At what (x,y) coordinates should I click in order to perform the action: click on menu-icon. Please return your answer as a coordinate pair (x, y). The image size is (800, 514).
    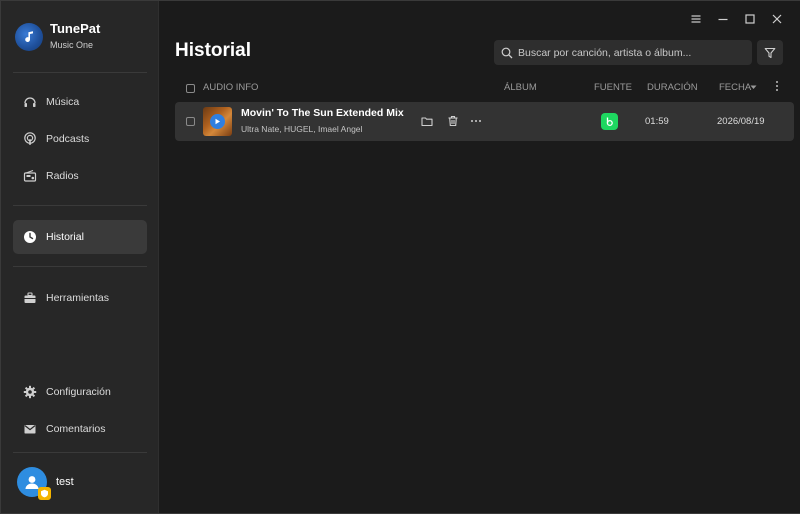
    Looking at the image, I should click on (696, 19).